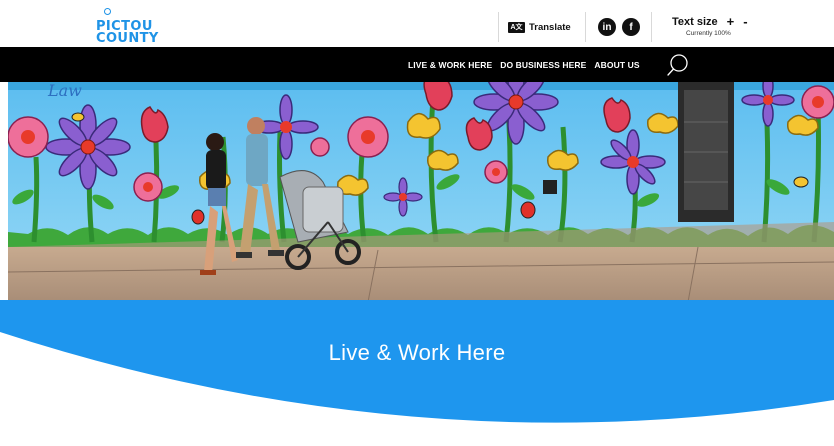 The width and height of the screenshot is (834, 446). I want to click on text-size-status: Currently 100%, so click(708, 33).